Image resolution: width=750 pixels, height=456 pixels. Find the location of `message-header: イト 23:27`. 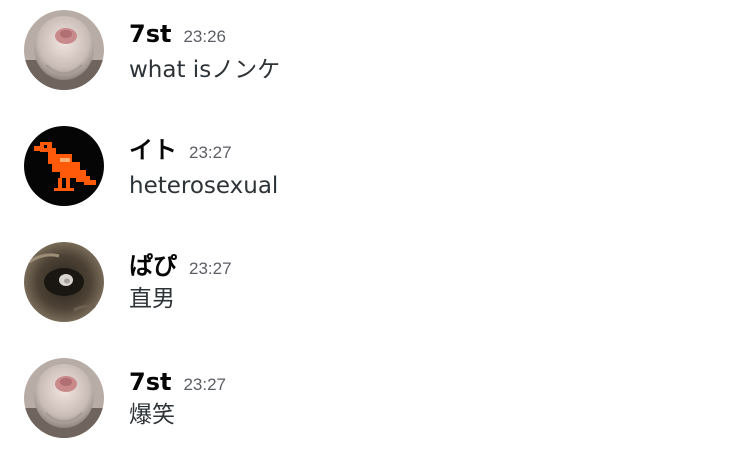

message-header: イト 23:27 is located at coordinates (180, 150).